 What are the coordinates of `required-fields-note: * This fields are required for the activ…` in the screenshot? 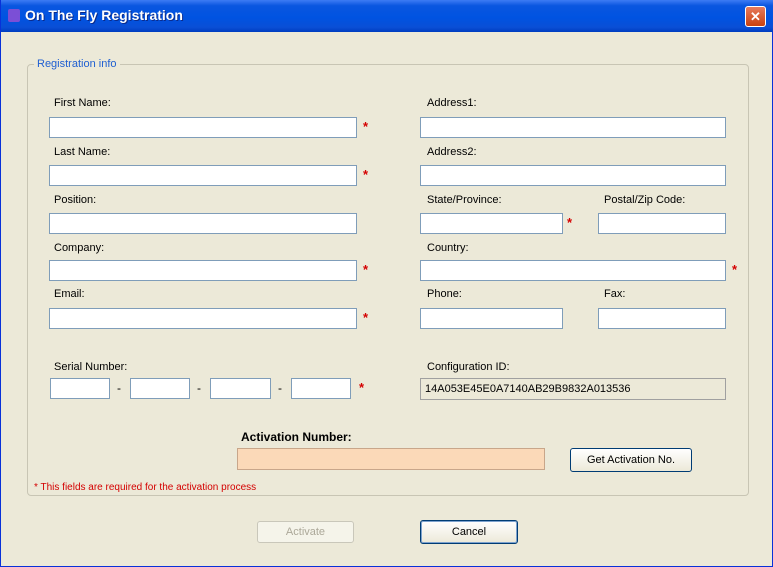 It's located at (145, 487).